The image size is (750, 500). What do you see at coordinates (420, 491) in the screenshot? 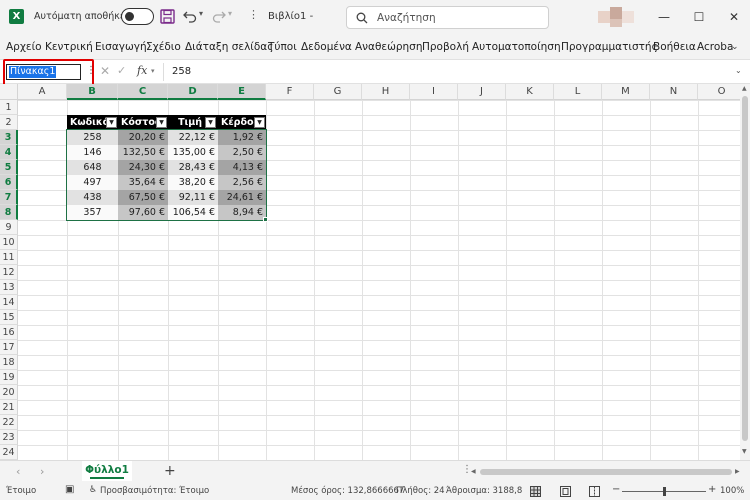
I see `count-readout: Πλήθος: 24` at bounding box center [420, 491].